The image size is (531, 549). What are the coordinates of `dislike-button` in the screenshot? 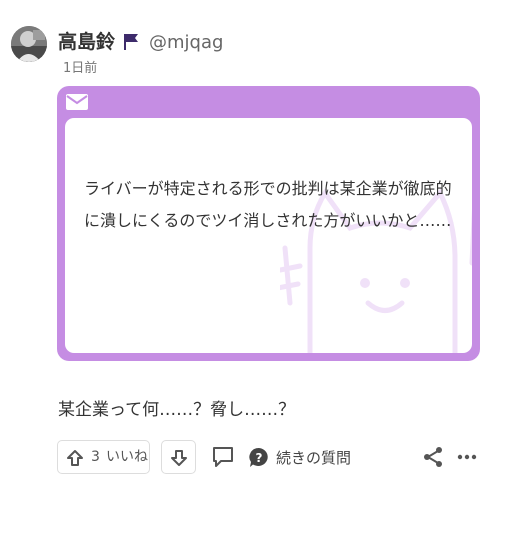 It's located at (178, 457).